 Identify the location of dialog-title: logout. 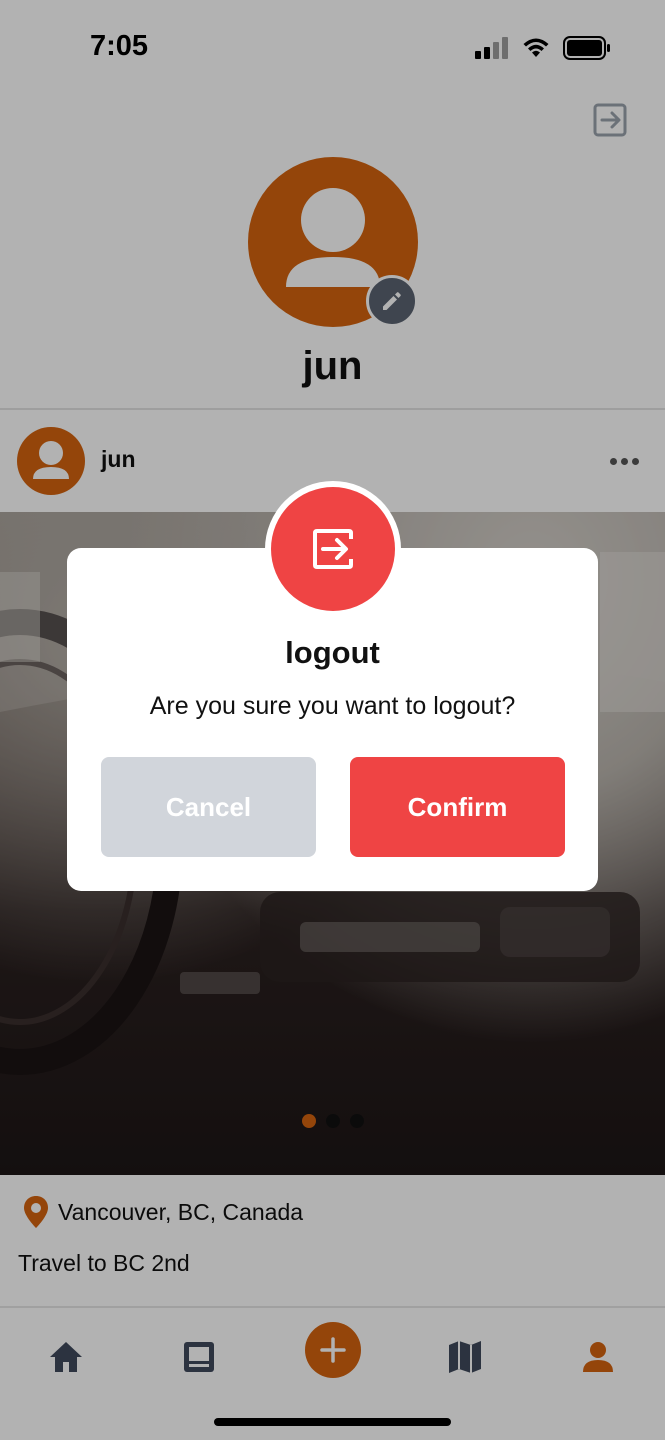
(332, 652).